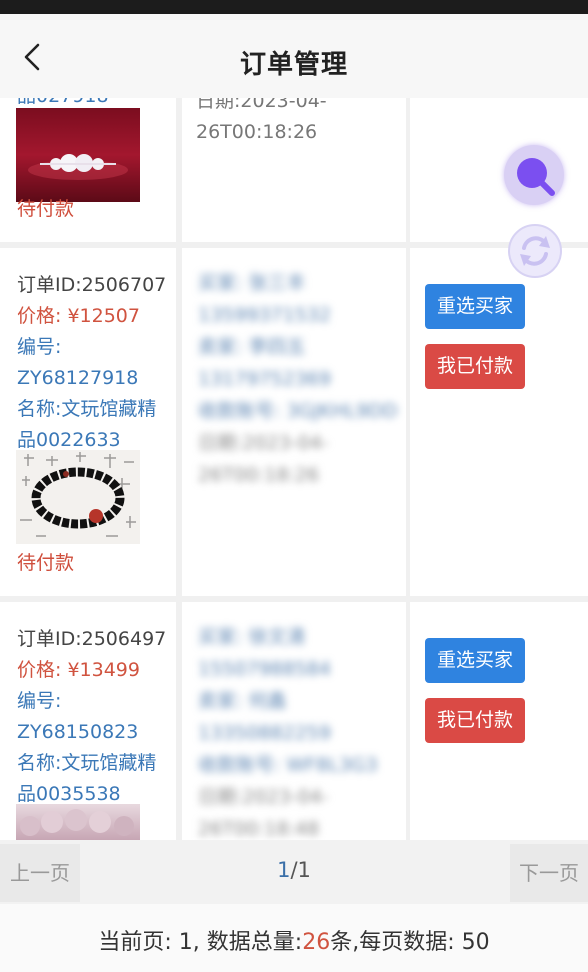 The height and width of the screenshot is (972, 588). I want to click on summary-suffix: 条,每页数据: 50, so click(410, 942).